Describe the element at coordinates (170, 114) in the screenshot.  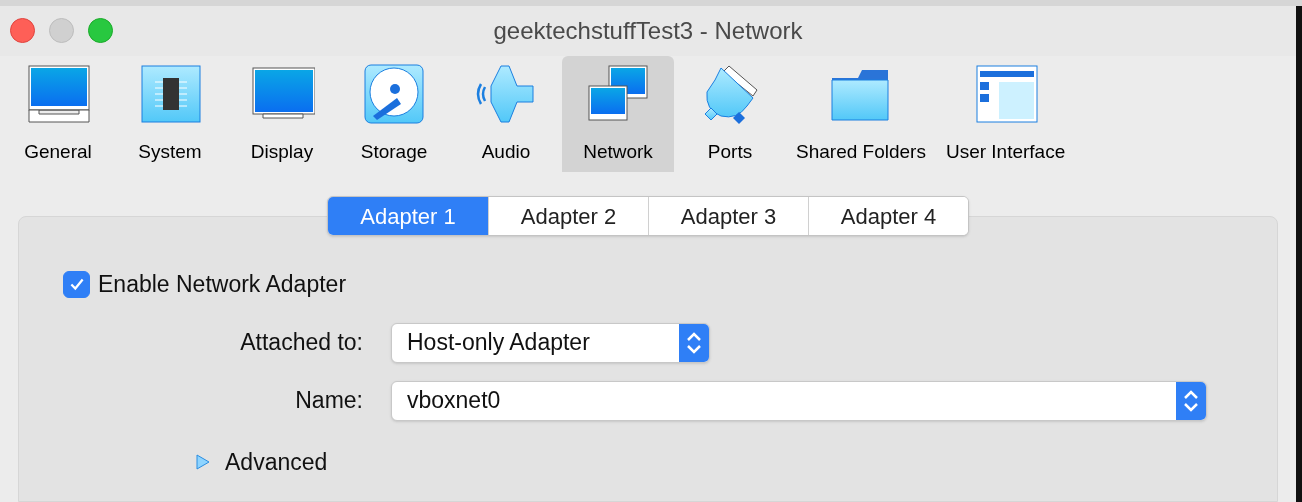
I see `toolbar-tab: System` at that location.